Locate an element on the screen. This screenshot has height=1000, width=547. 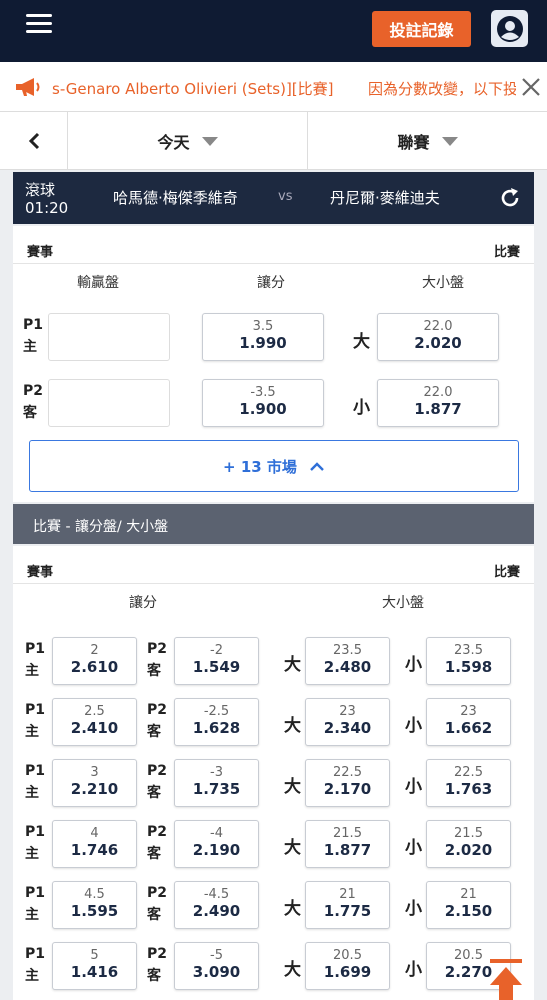
back-button is located at coordinates (34, 141).